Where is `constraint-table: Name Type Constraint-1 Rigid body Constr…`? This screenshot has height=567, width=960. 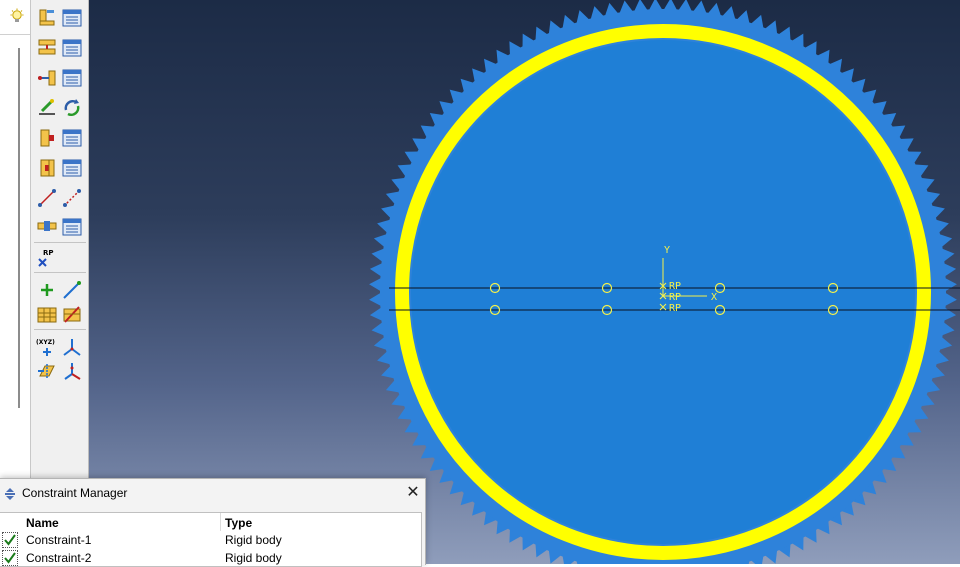
constraint-table: Name Type Constraint-1 Rigid body Constr… is located at coordinates (211, 539).